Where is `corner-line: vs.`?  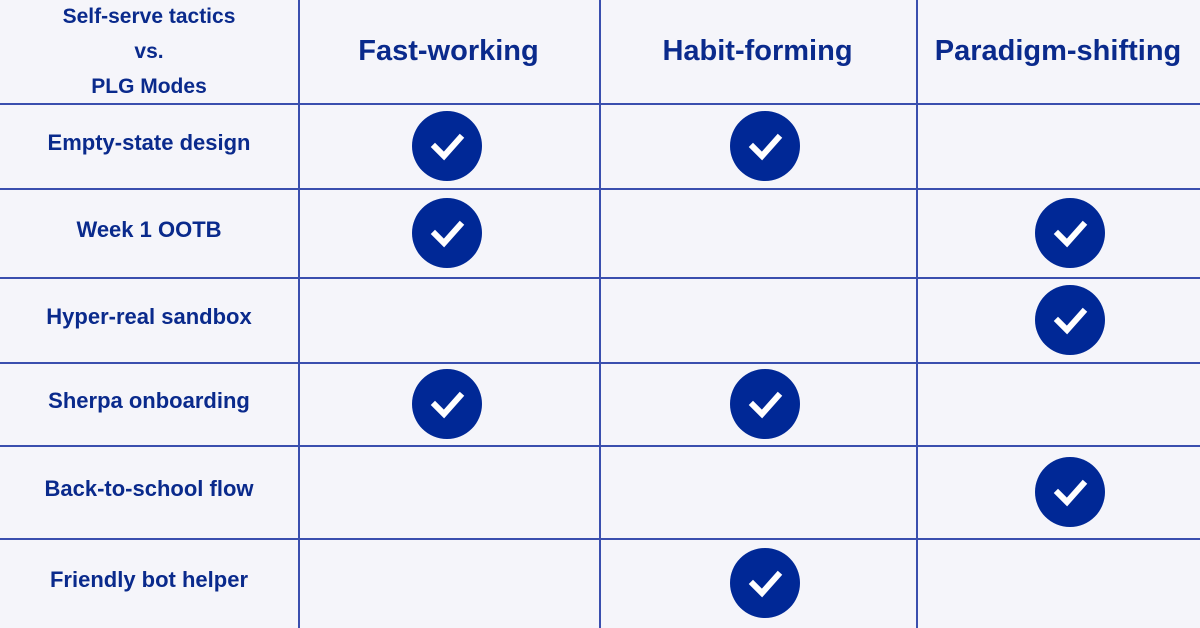
corner-line: vs. is located at coordinates (149, 51).